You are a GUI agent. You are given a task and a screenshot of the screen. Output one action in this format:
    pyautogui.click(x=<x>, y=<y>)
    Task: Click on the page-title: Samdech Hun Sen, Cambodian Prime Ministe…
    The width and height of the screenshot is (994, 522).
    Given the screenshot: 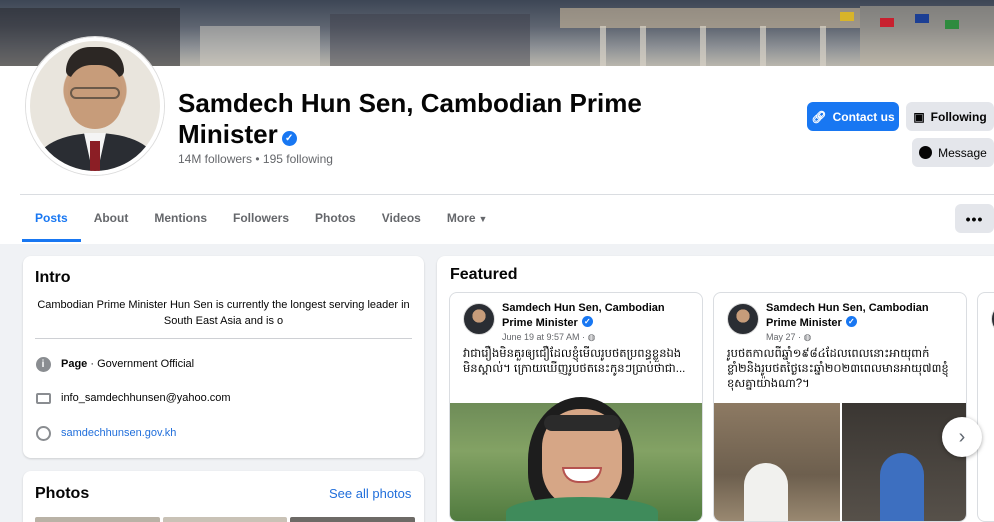 What is the action you would take?
    pyautogui.click(x=418, y=119)
    